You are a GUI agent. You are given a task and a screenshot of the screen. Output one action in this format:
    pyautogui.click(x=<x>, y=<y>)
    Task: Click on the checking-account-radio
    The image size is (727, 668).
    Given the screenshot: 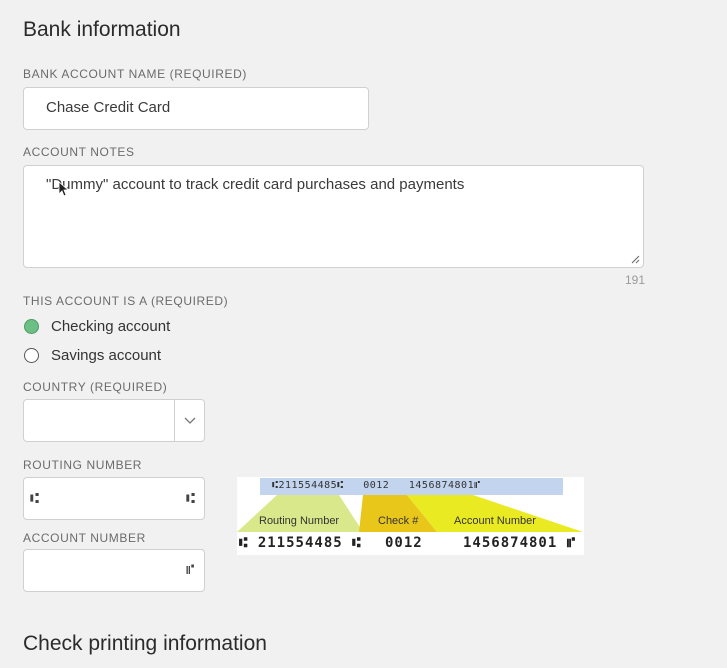 What is the action you would take?
    pyautogui.click(x=31, y=326)
    